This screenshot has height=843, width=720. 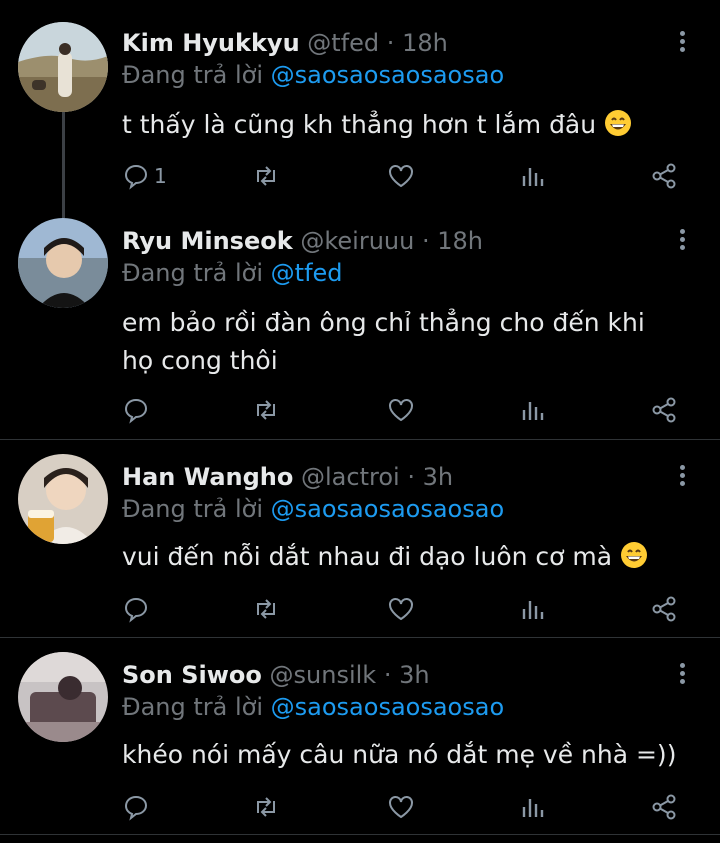 I want to click on display-name: Kim Hyukkyu, so click(x=211, y=43).